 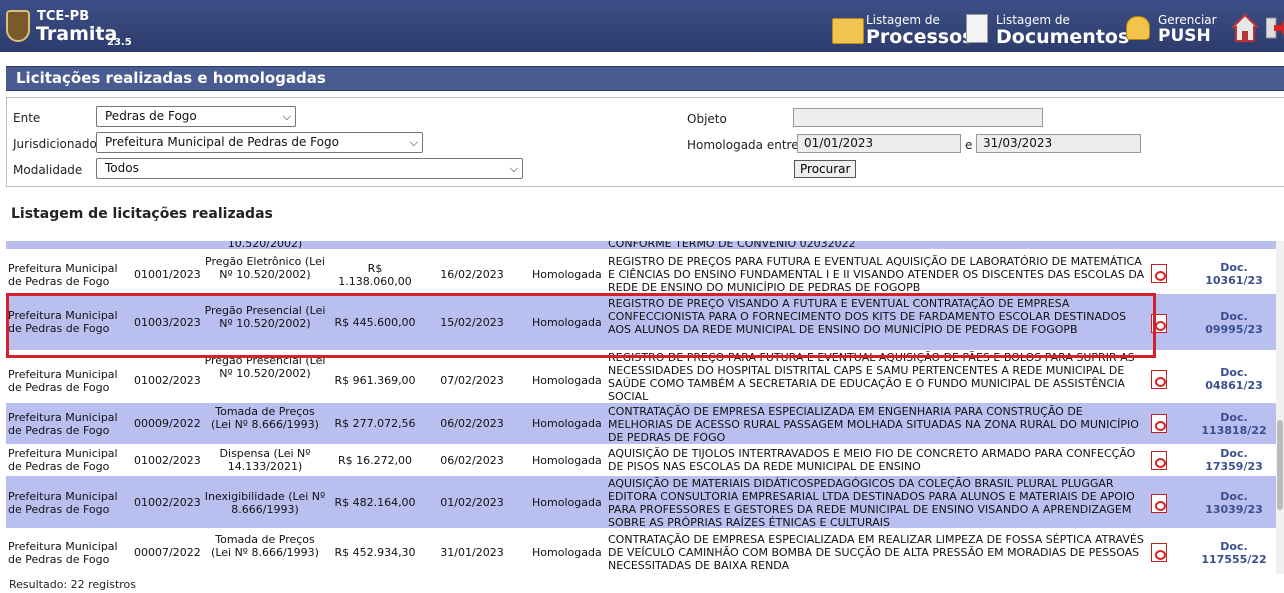 I want to click on nav-small-label: Listagem de, so click(x=903, y=20).